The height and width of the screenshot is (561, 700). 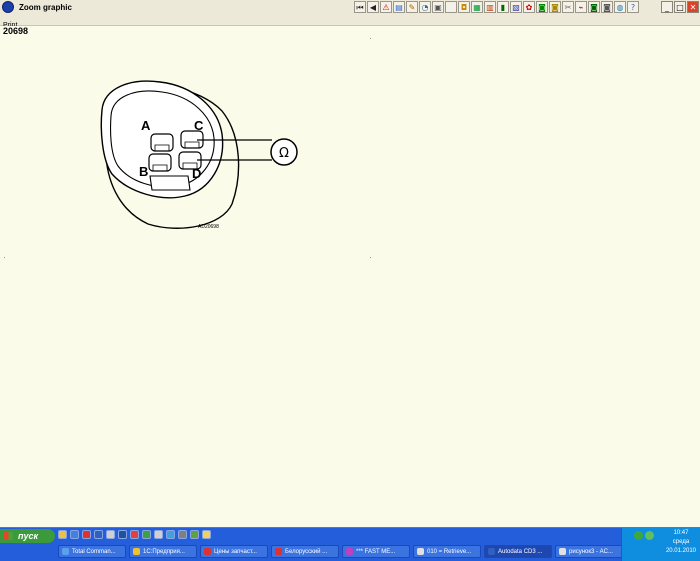 What do you see at coordinates (438, 7) in the screenshot?
I see `camera-icon: ▣` at bounding box center [438, 7].